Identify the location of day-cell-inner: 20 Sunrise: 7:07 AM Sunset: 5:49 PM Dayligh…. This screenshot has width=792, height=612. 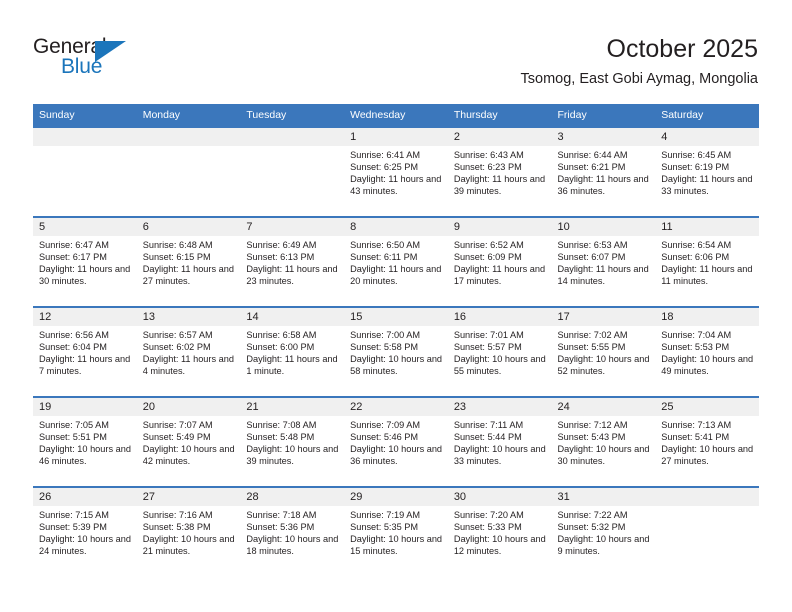
(188, 441).